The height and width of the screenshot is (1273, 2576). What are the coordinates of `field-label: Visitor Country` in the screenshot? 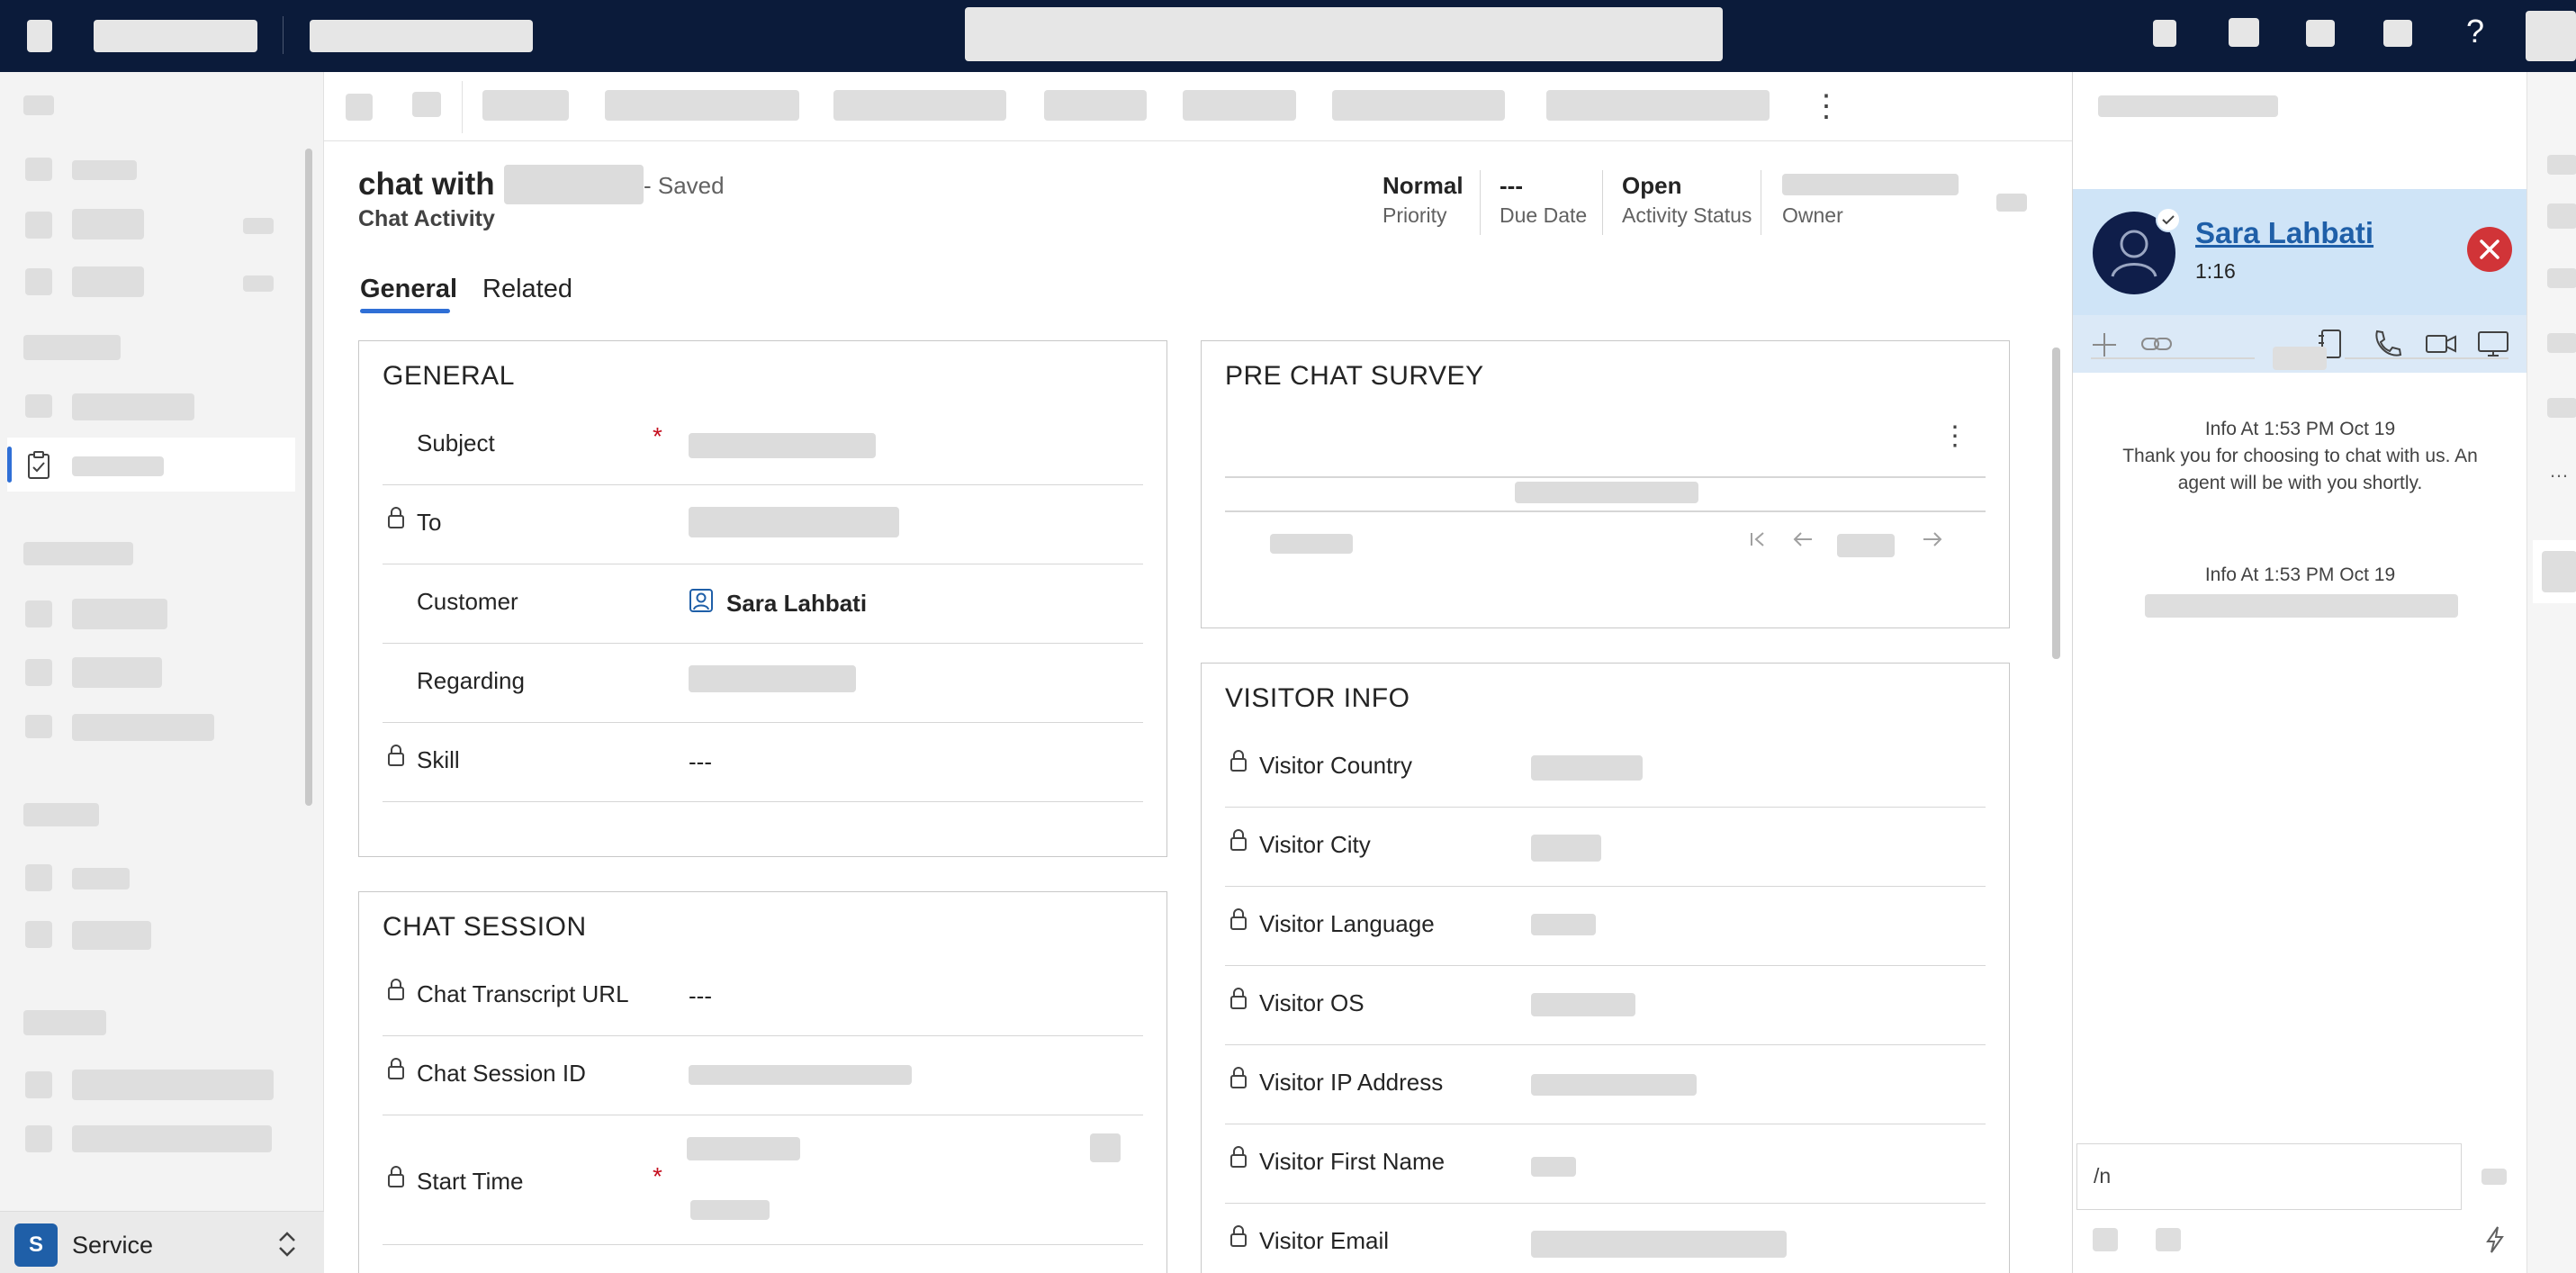 It's located at (1336, 766).